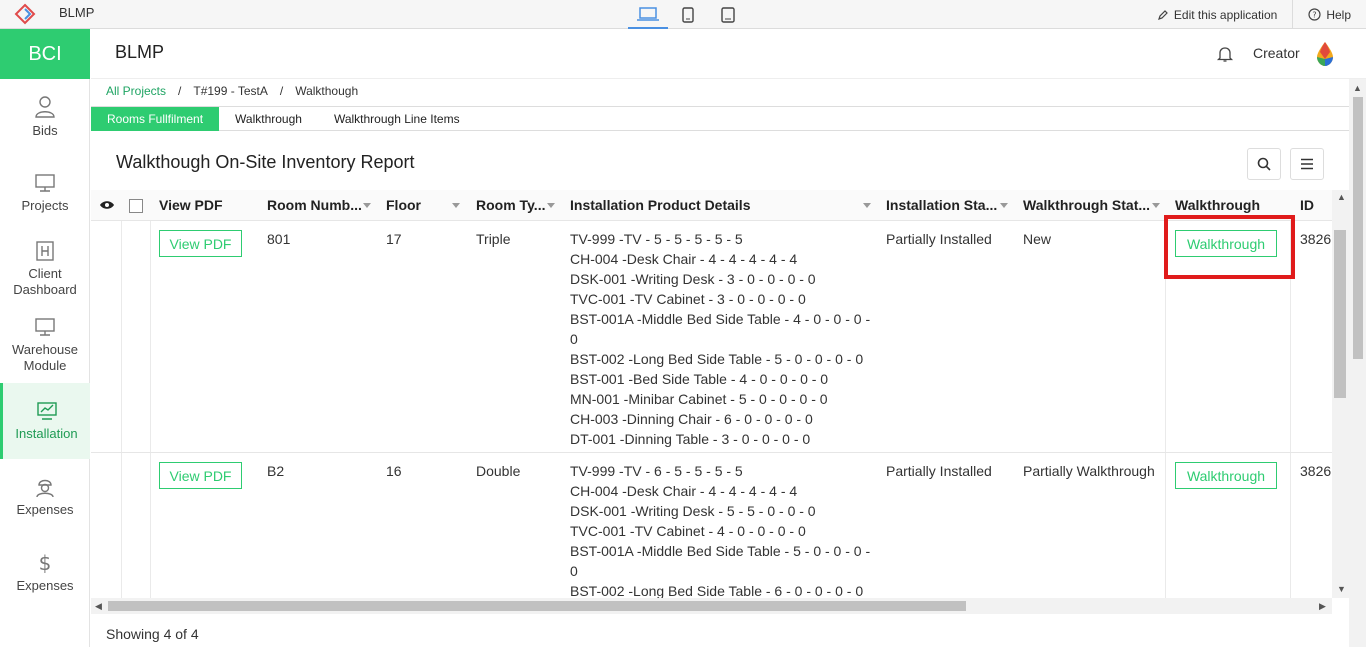 This screenshot has height=647, width=1366. Describe the element at coordinates (327, 91) in the screenshot. I see `breadcrumb-current: Walkthough` at that location.